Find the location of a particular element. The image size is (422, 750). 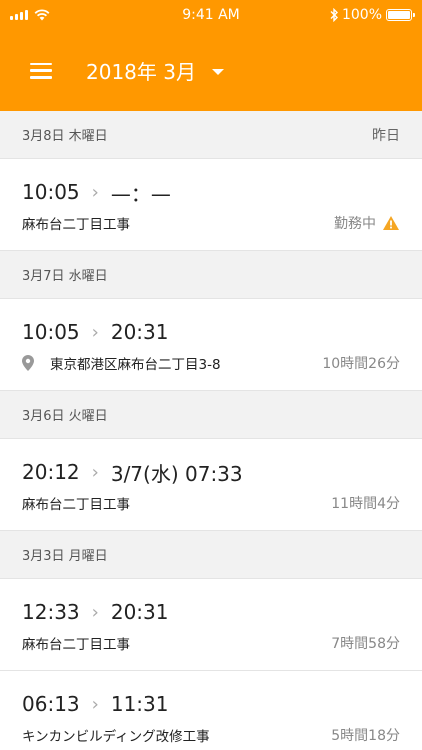

attendance-entry: 06:13 › 11:31 キンカンビルディング改修工事 5時間18分 is located at coordinates (211, 710).